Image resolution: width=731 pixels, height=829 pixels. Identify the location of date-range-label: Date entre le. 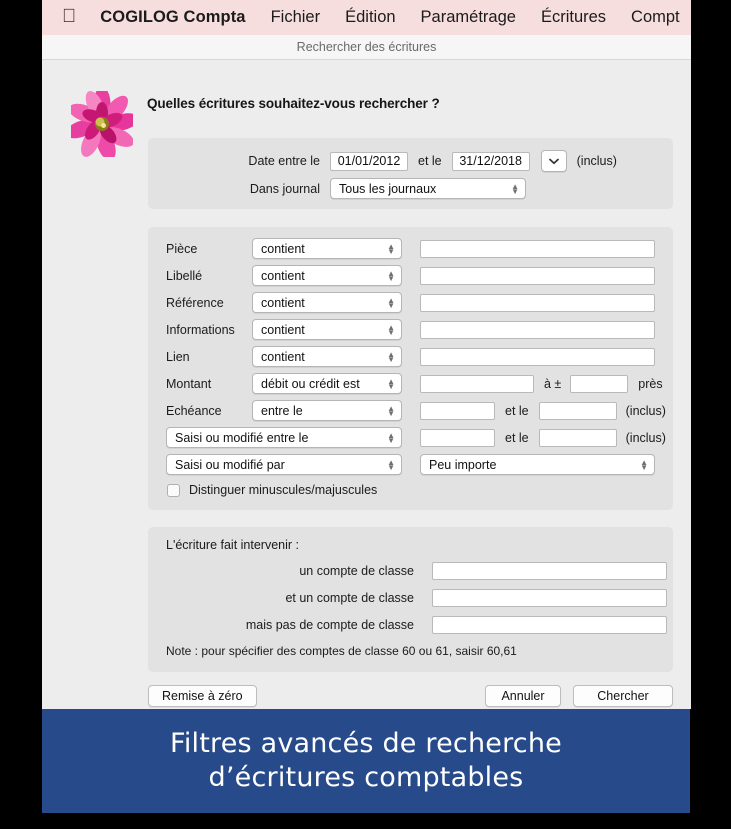
(284, 161).